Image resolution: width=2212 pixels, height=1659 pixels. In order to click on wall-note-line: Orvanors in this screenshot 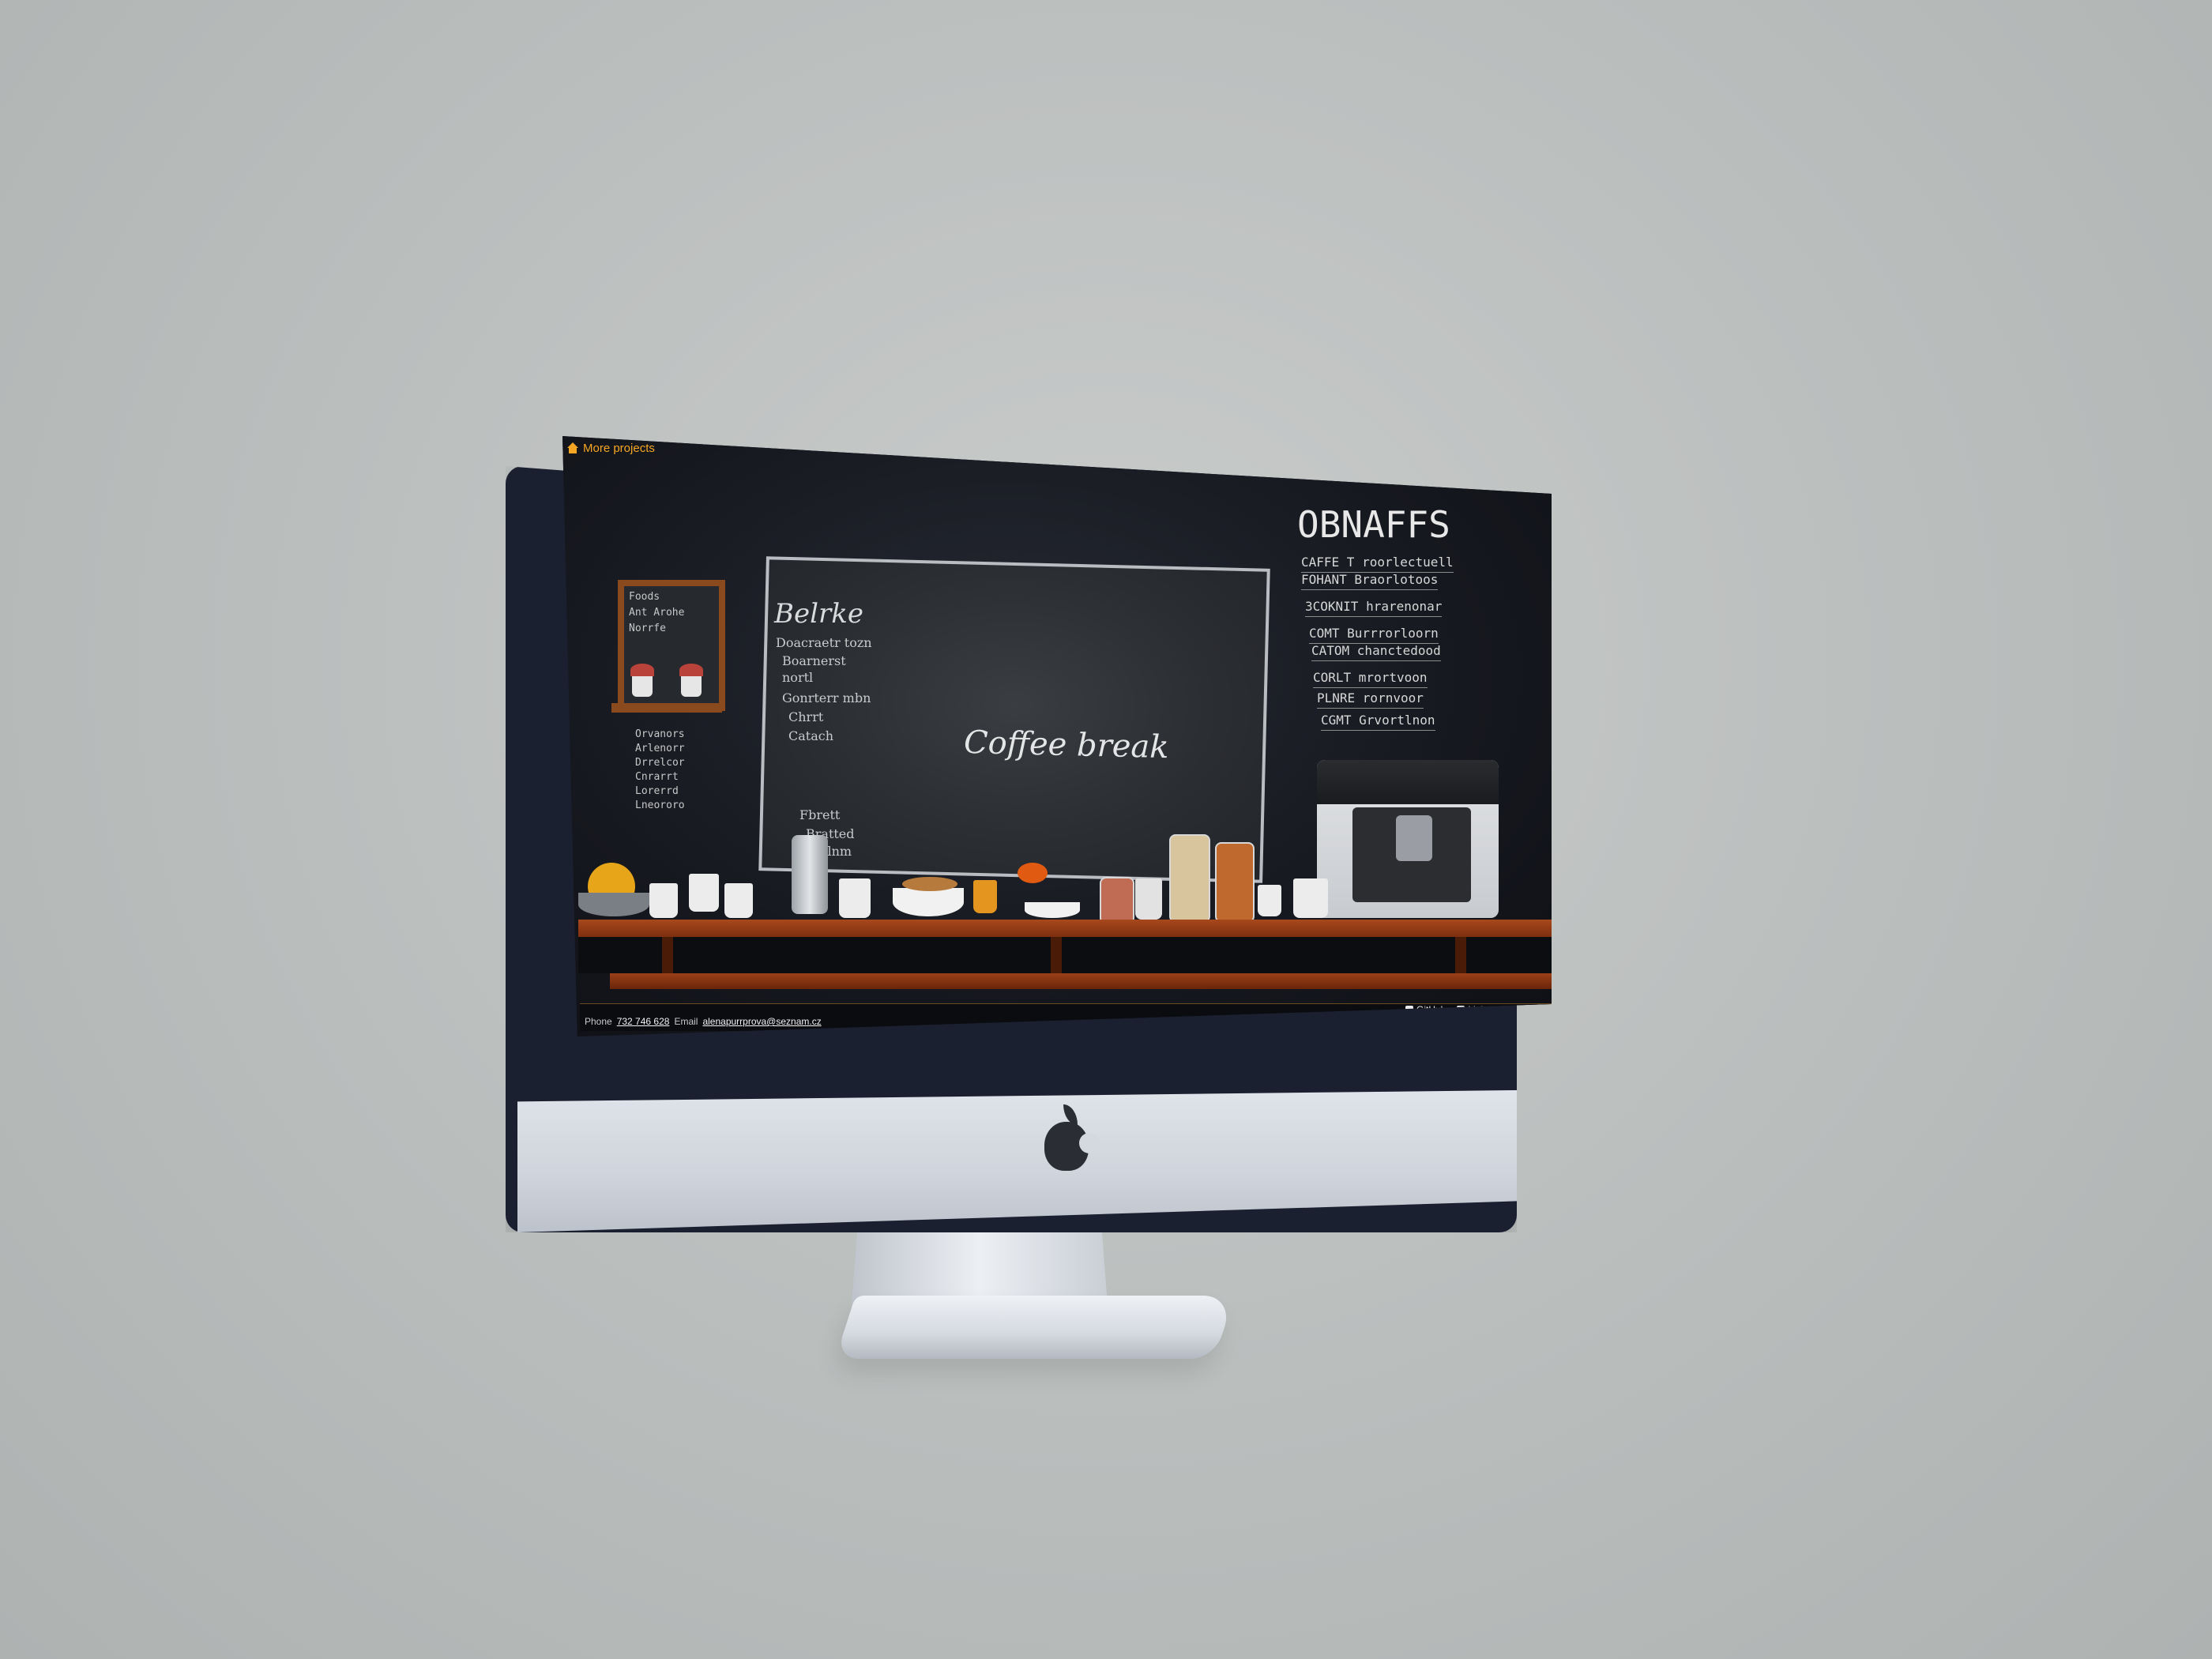, I will do `click(660, 734)`.